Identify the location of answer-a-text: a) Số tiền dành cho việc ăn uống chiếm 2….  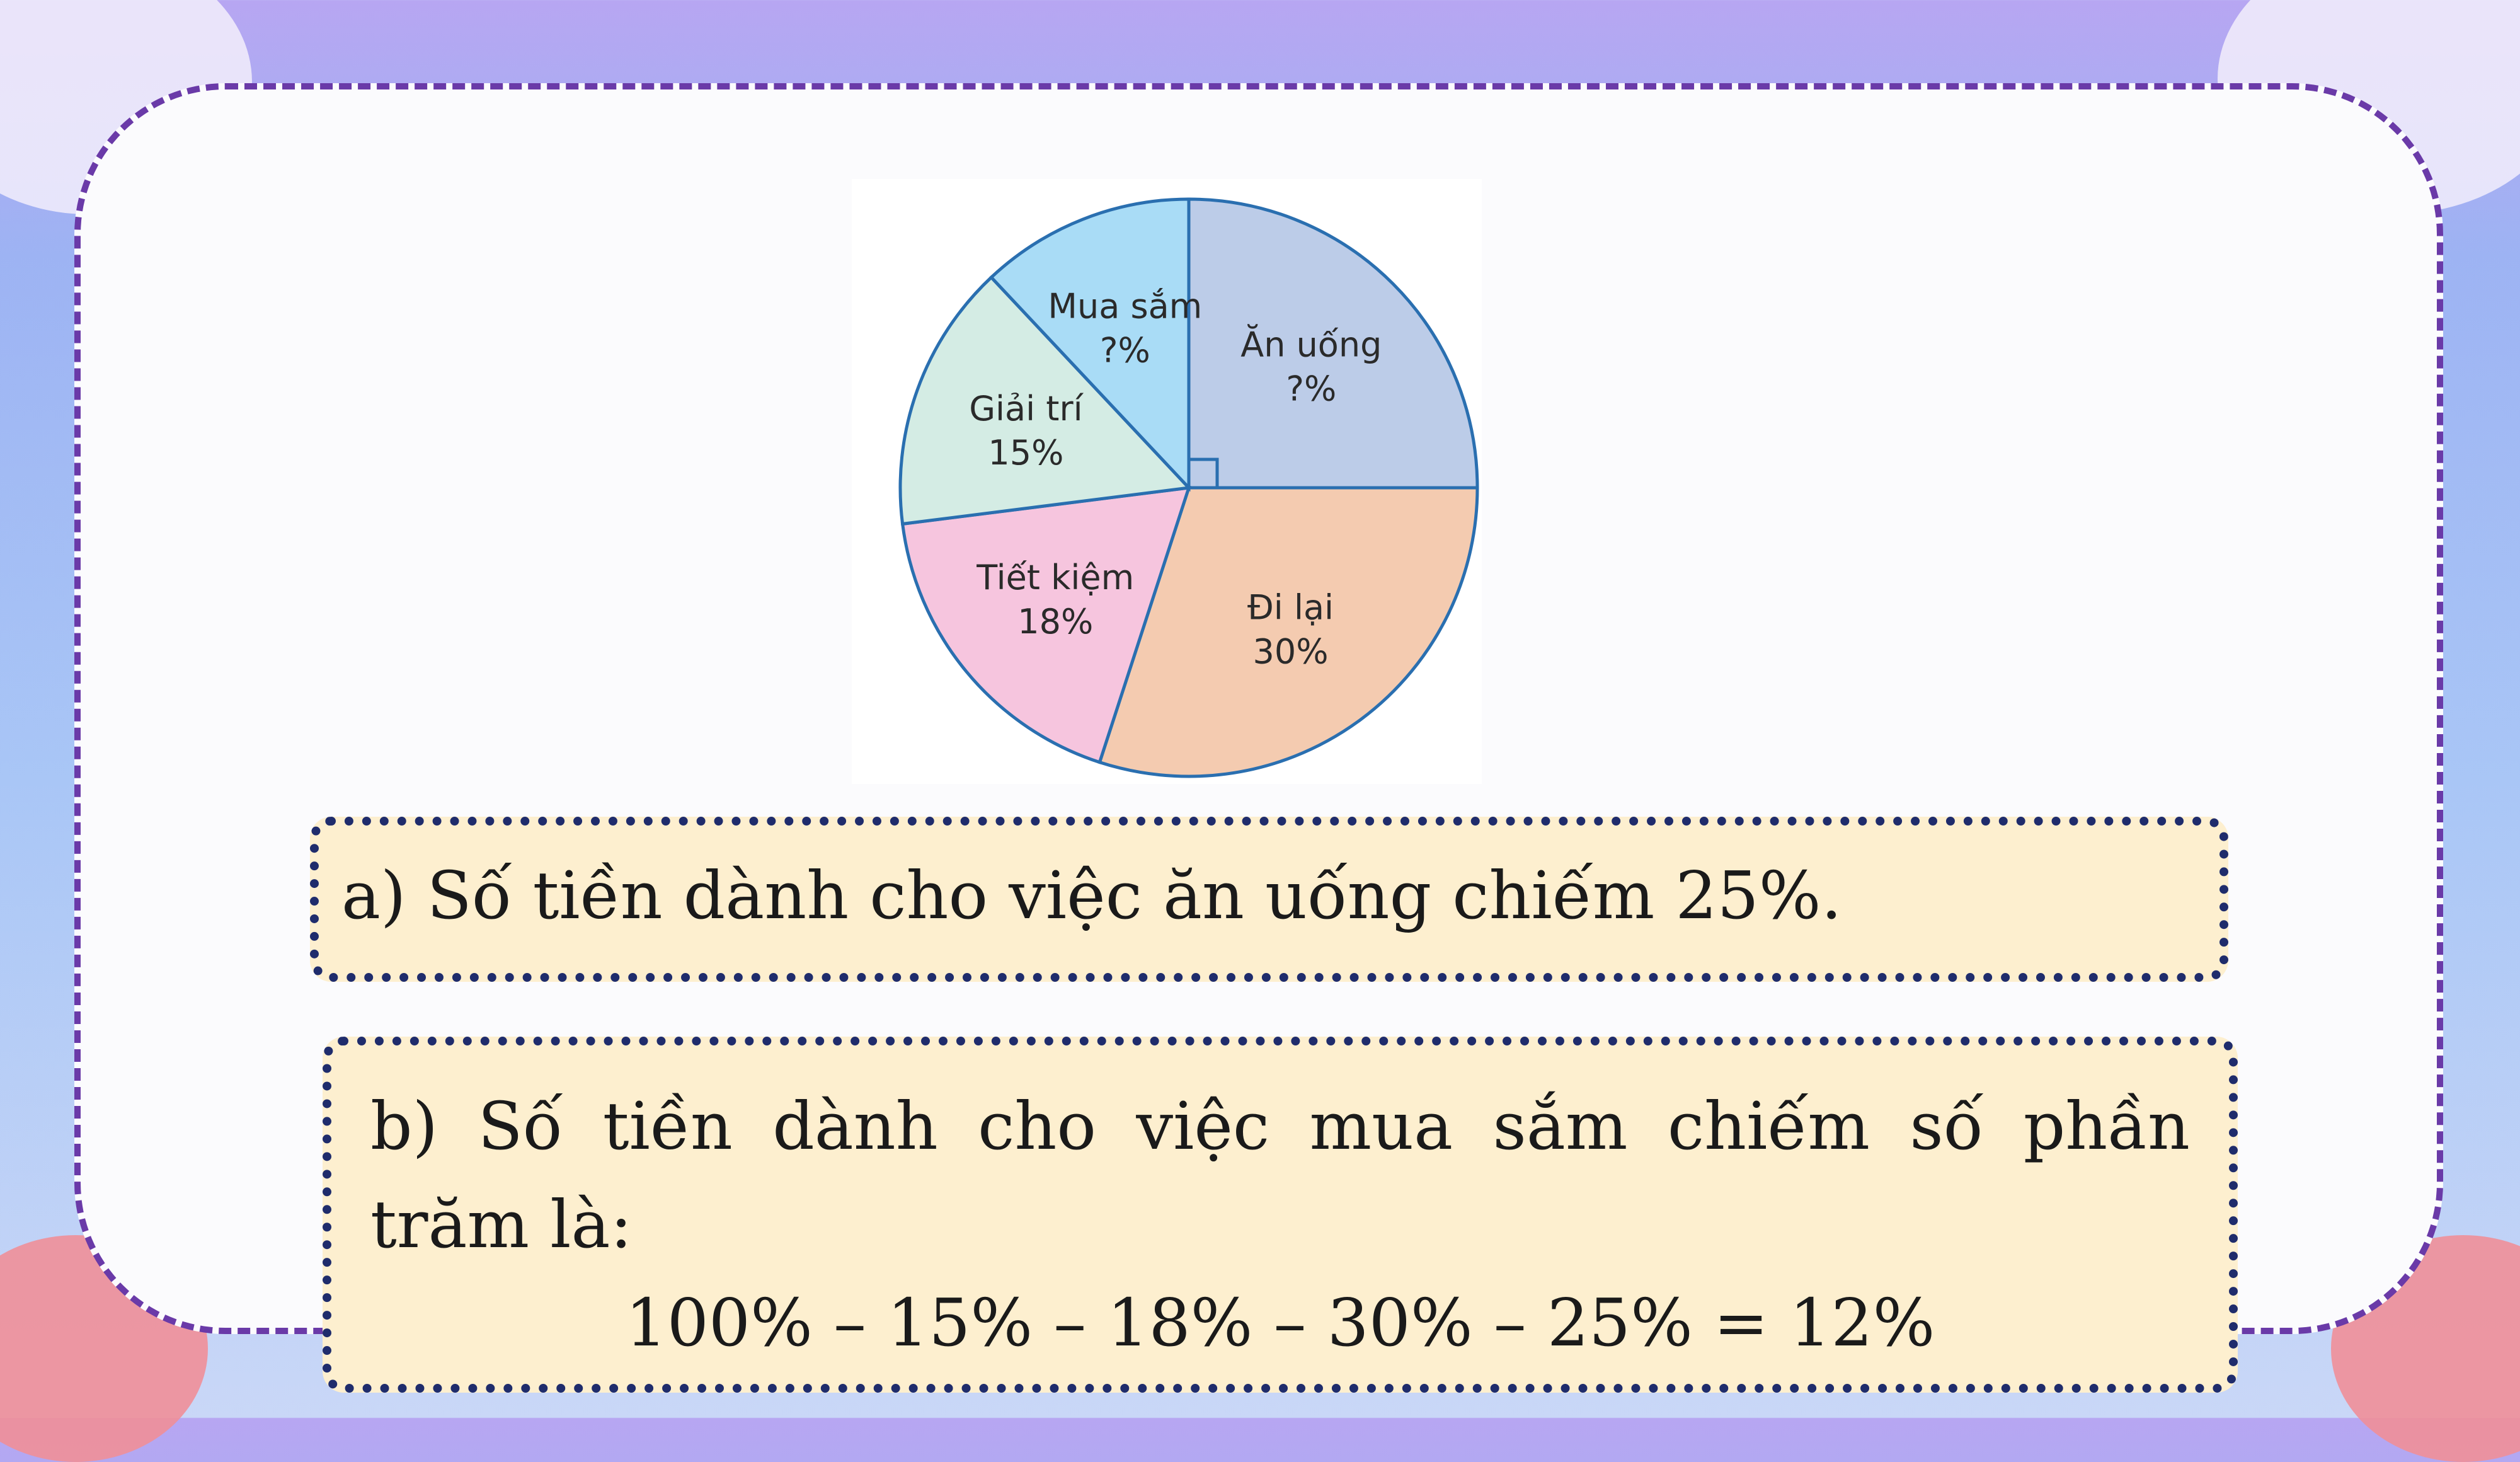
(1091, 895).